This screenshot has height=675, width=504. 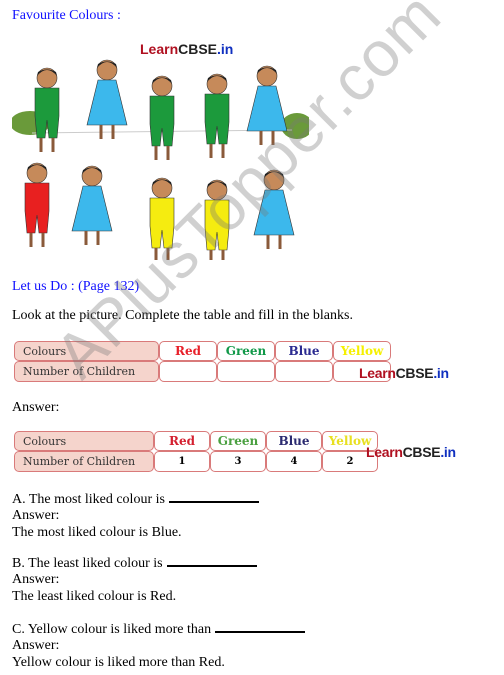 What do you see at coordinates (135, 499) in the screenshot?
I see `question-a: A. The most liked colour is` at bounding box center [135, 499].